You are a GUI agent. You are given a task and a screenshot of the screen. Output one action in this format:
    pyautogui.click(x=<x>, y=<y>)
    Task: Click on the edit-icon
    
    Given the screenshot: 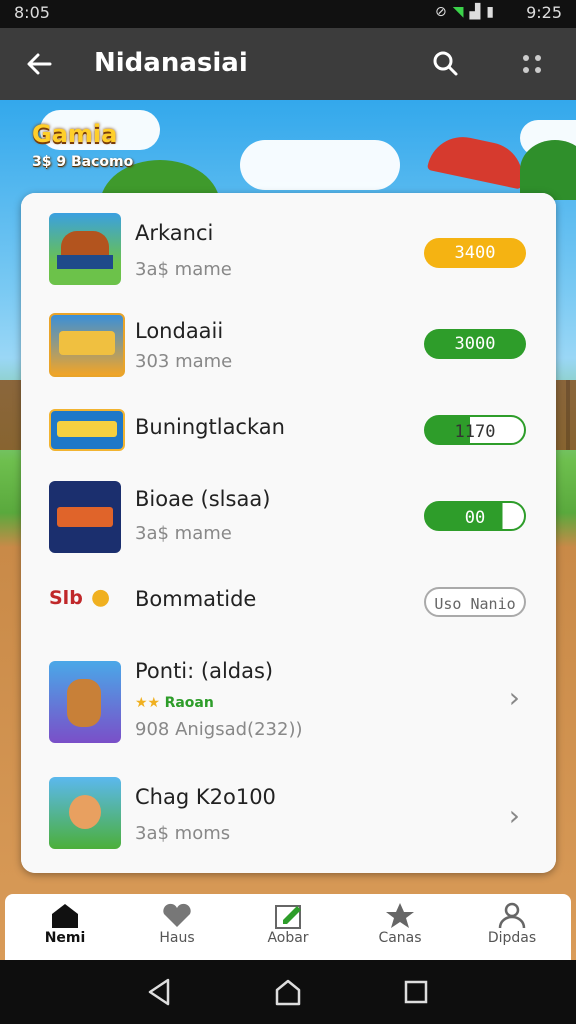 What is the action you would take?
    pyautogui.click(x=288, y=917)
    